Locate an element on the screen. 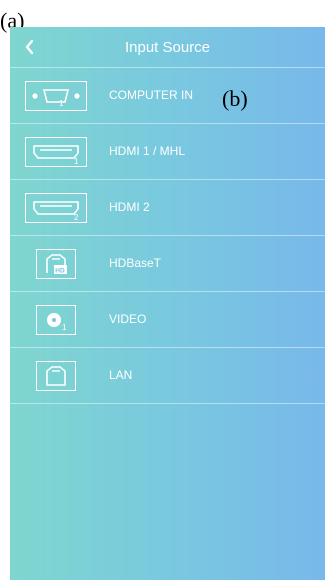 This screenshot has height=580, width=325. source-label: VIDEO is located at coordinates (128, 319).